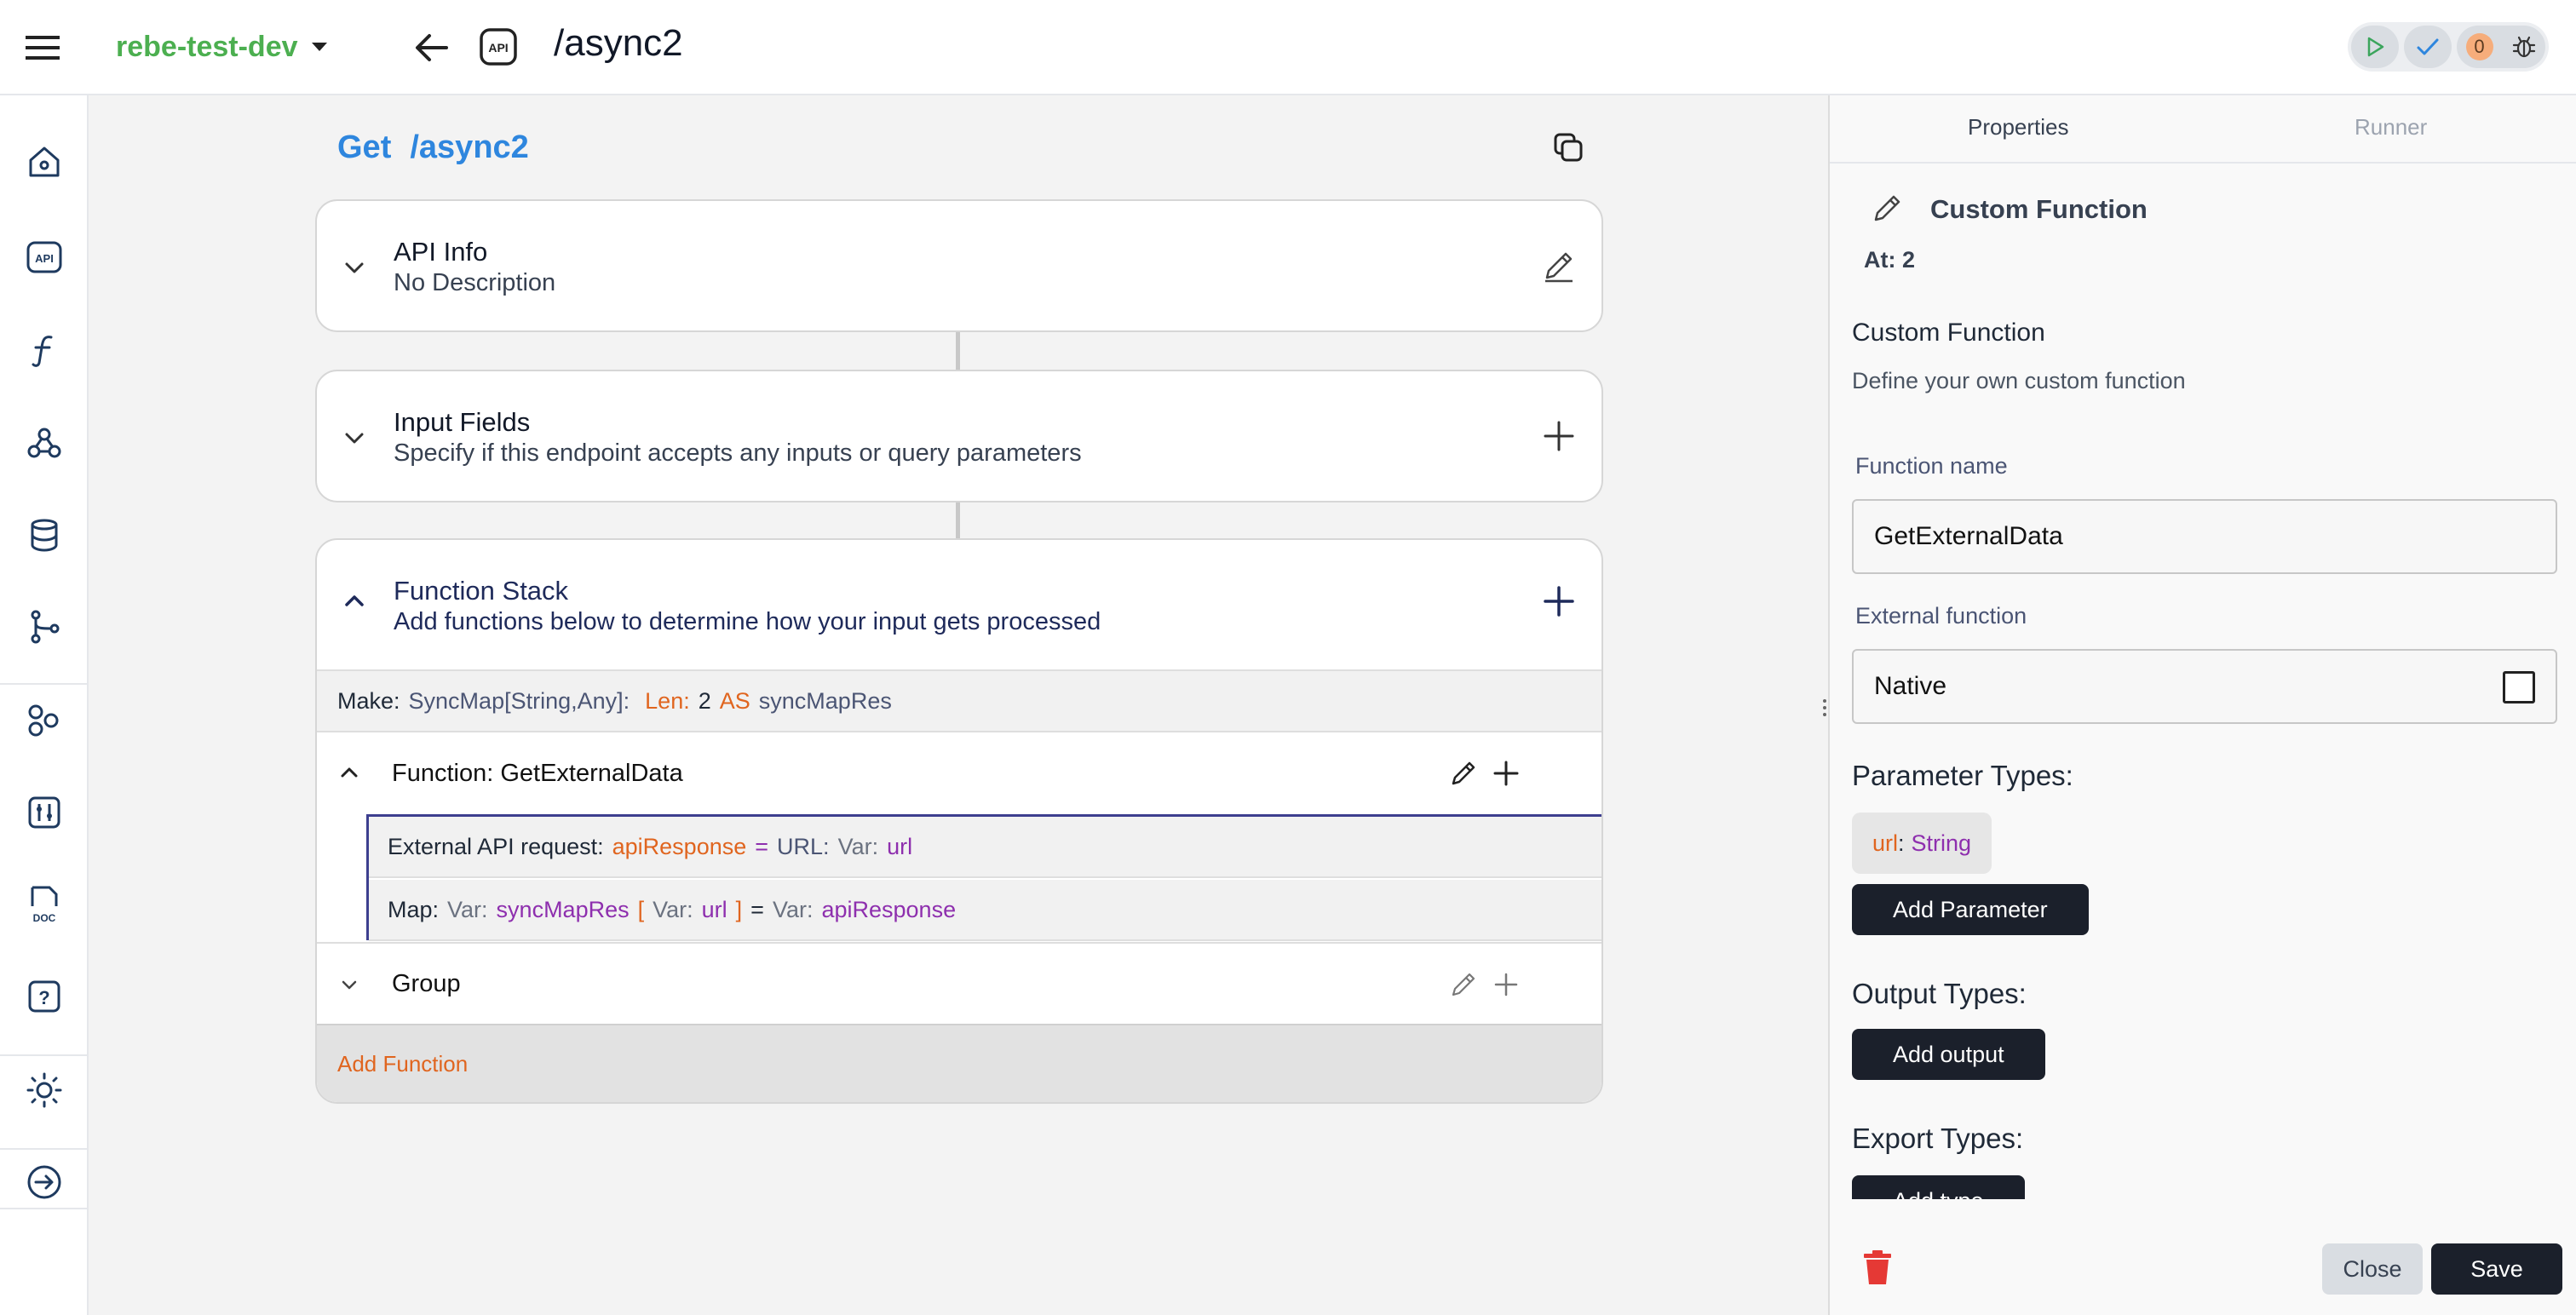  I want to click on tab-runner: Runner, so click(2391, 128).